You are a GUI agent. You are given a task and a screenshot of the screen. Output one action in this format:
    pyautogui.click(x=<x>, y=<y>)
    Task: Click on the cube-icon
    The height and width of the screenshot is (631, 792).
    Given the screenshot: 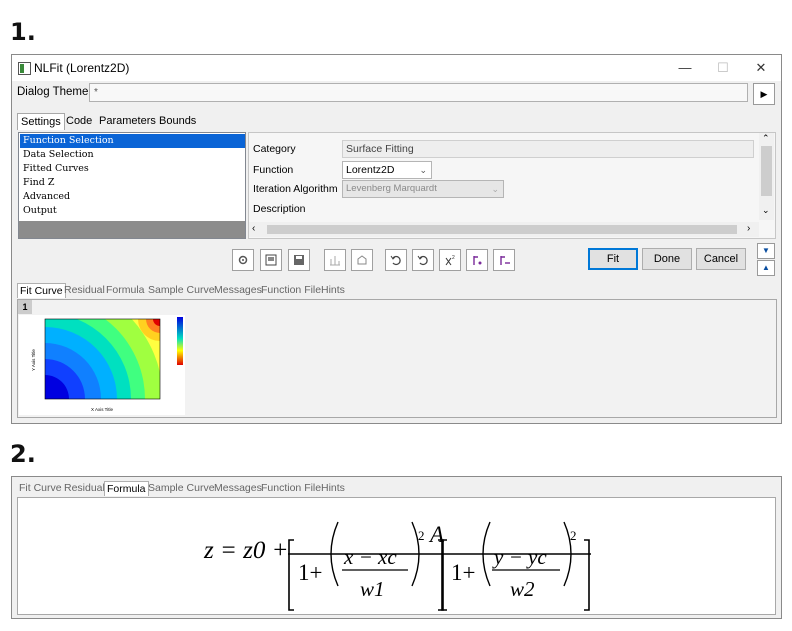 What is the action you would take?
    pyautogui.click(x=362, y=260)
    